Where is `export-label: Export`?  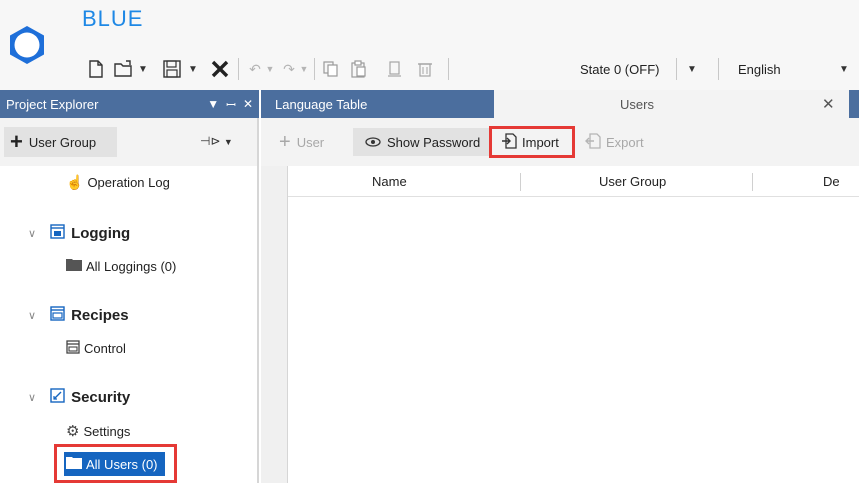
export-label: Export is located at coordinates (625, 142).